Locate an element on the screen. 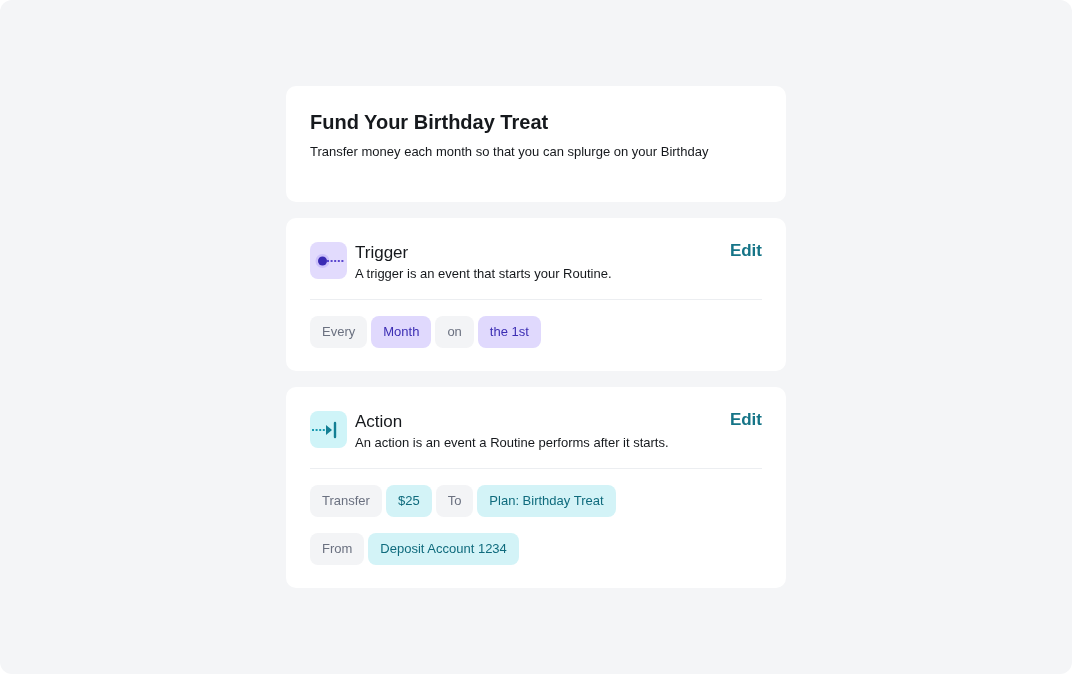 Image resolution: width=1072 pixels, height=674 pixels. choice-chip: Month is located at coordinates (401, 332).